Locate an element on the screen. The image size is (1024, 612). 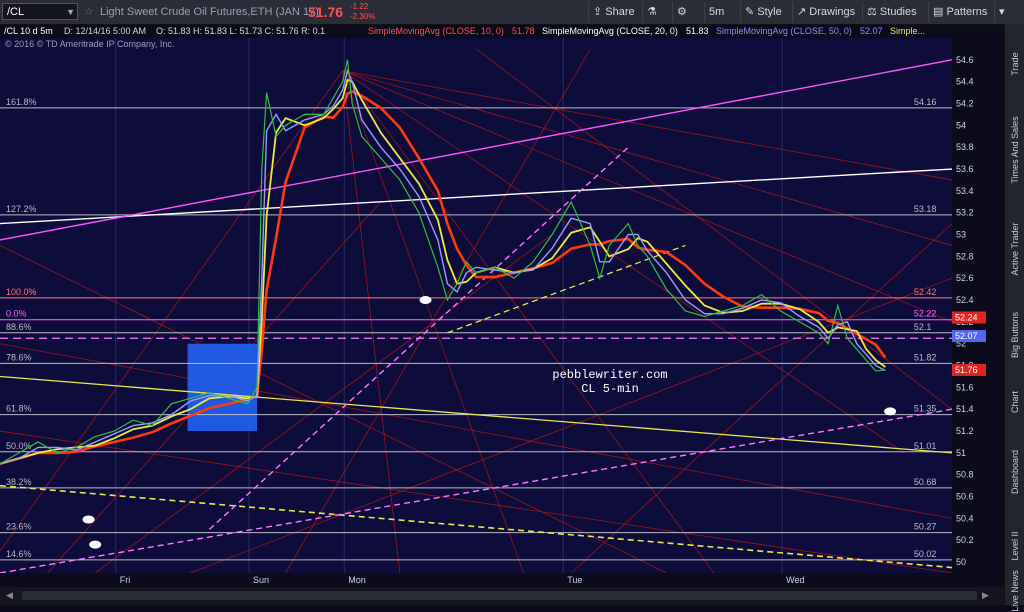
fib-level-left-label: 61.8% is located at coordinates (19, 409).